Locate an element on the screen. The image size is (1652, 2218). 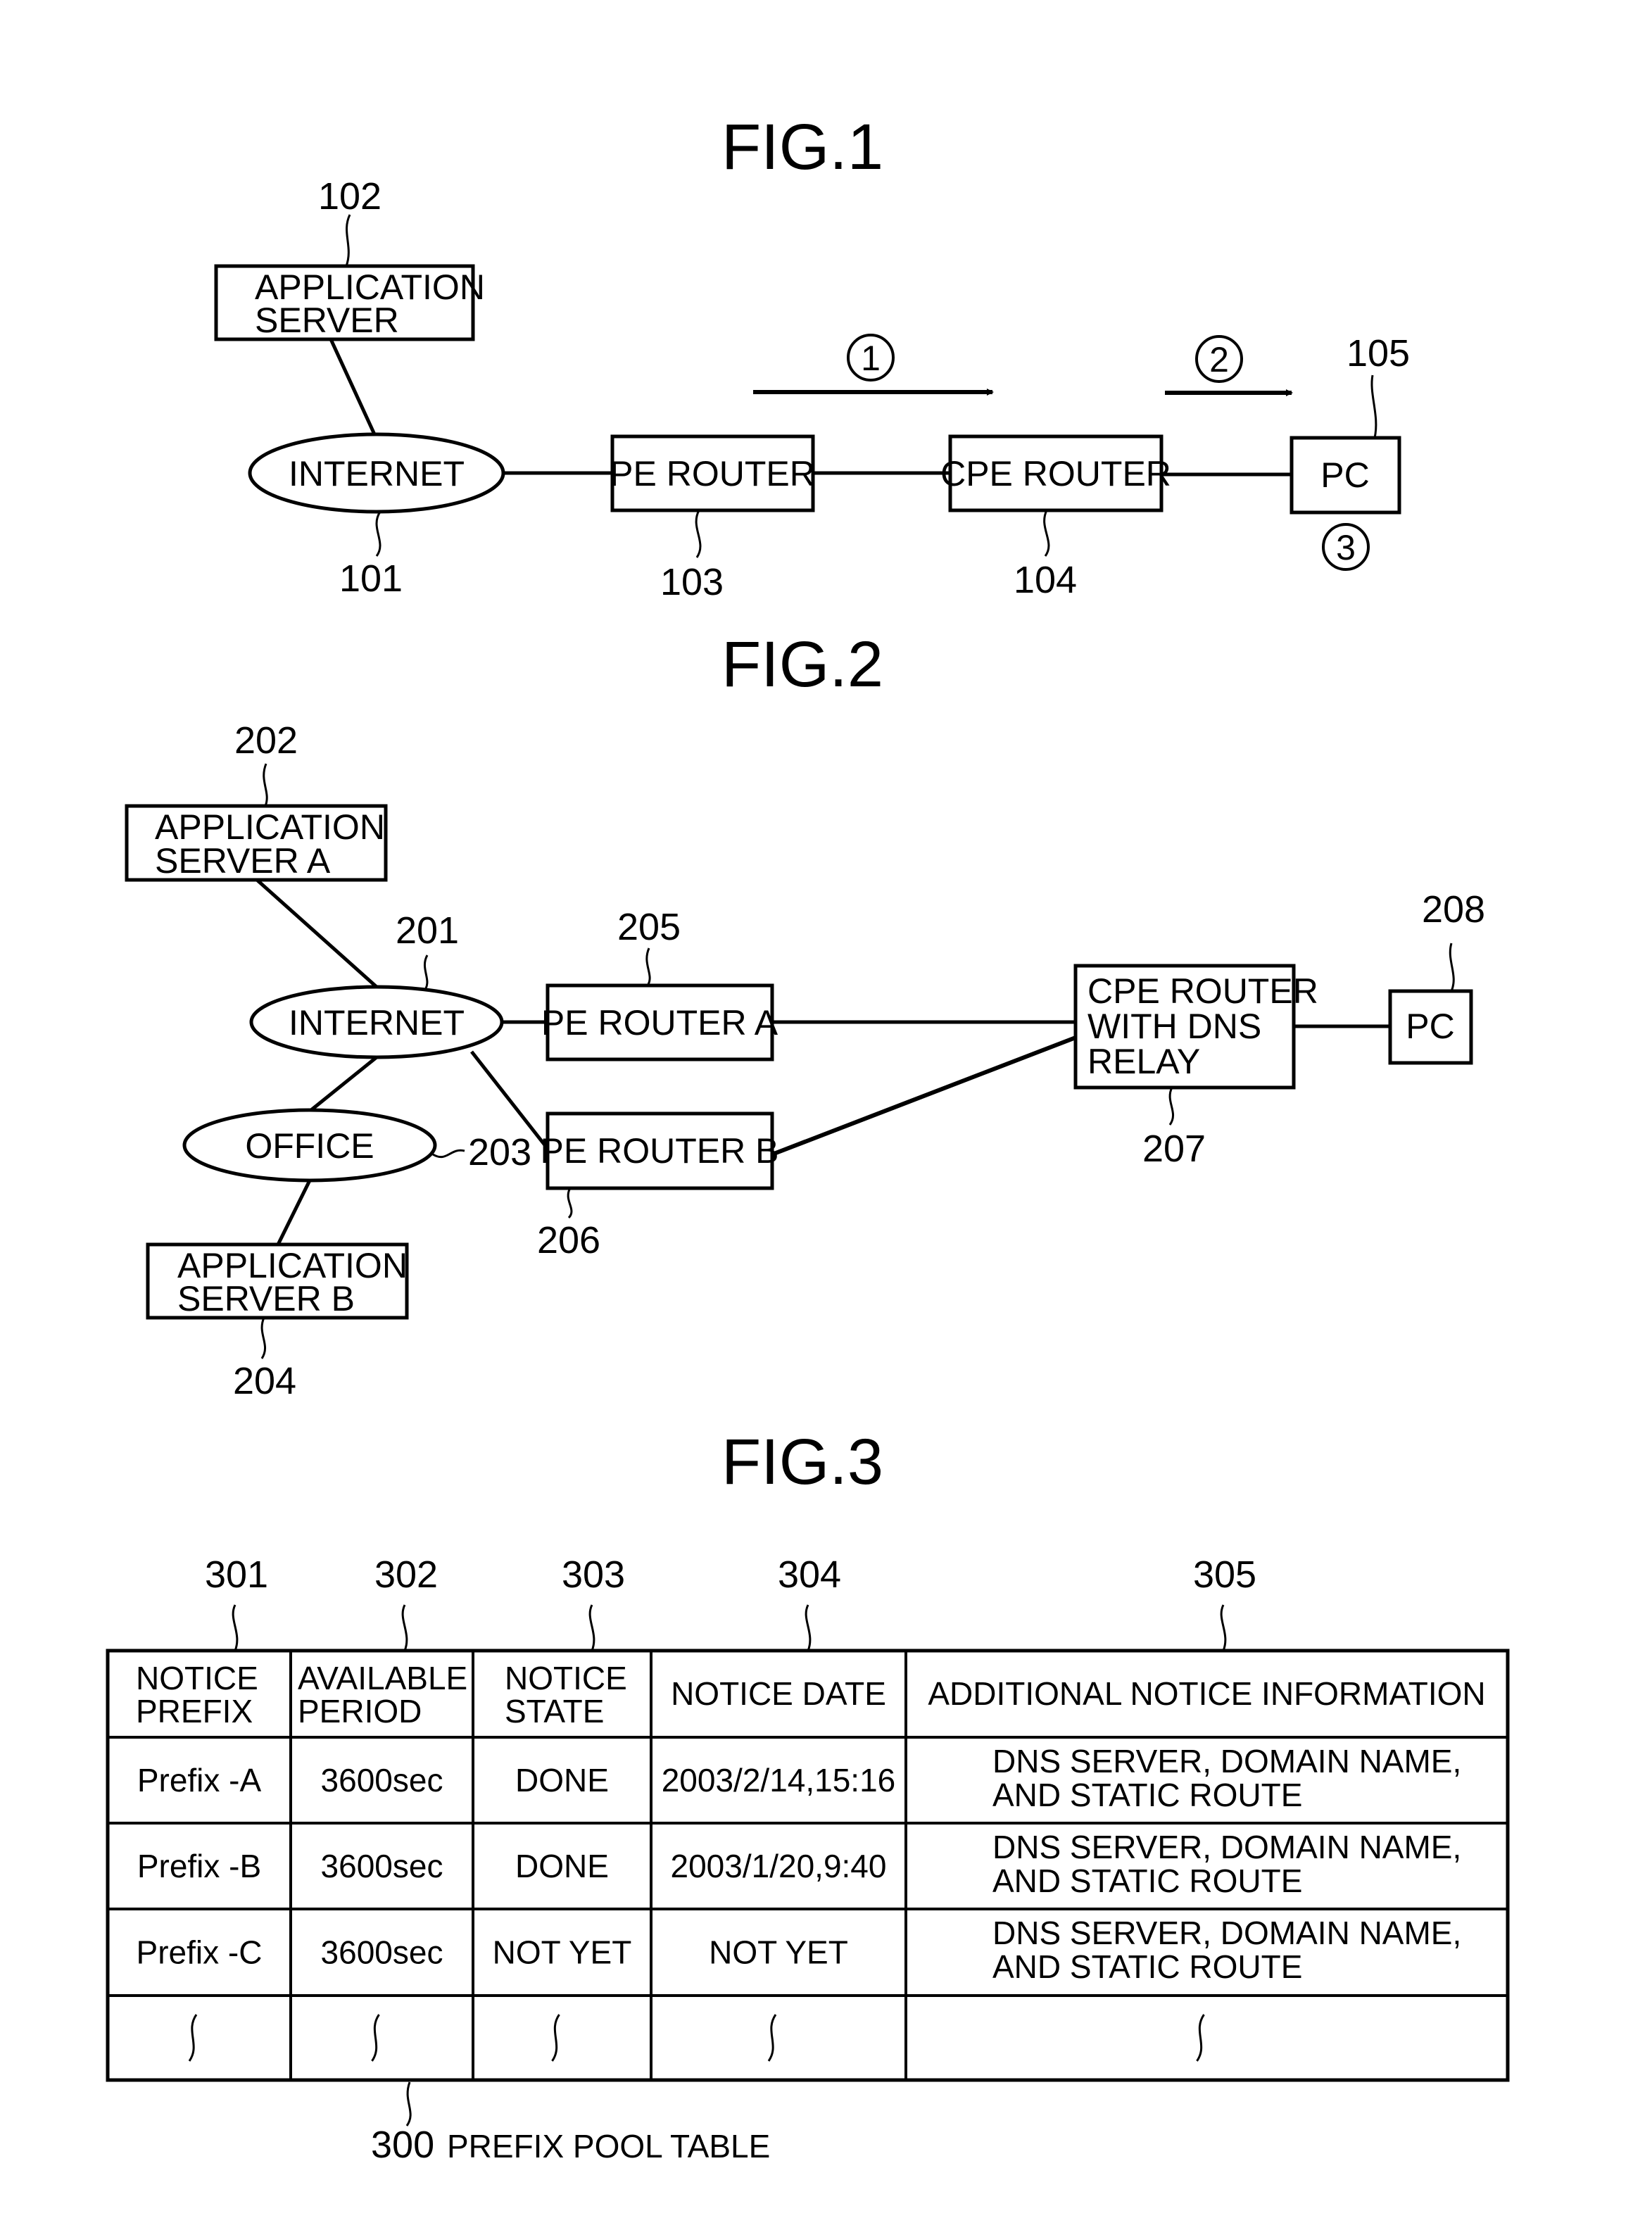
node-label: RELAY is located at coordinates (1143, 1061).